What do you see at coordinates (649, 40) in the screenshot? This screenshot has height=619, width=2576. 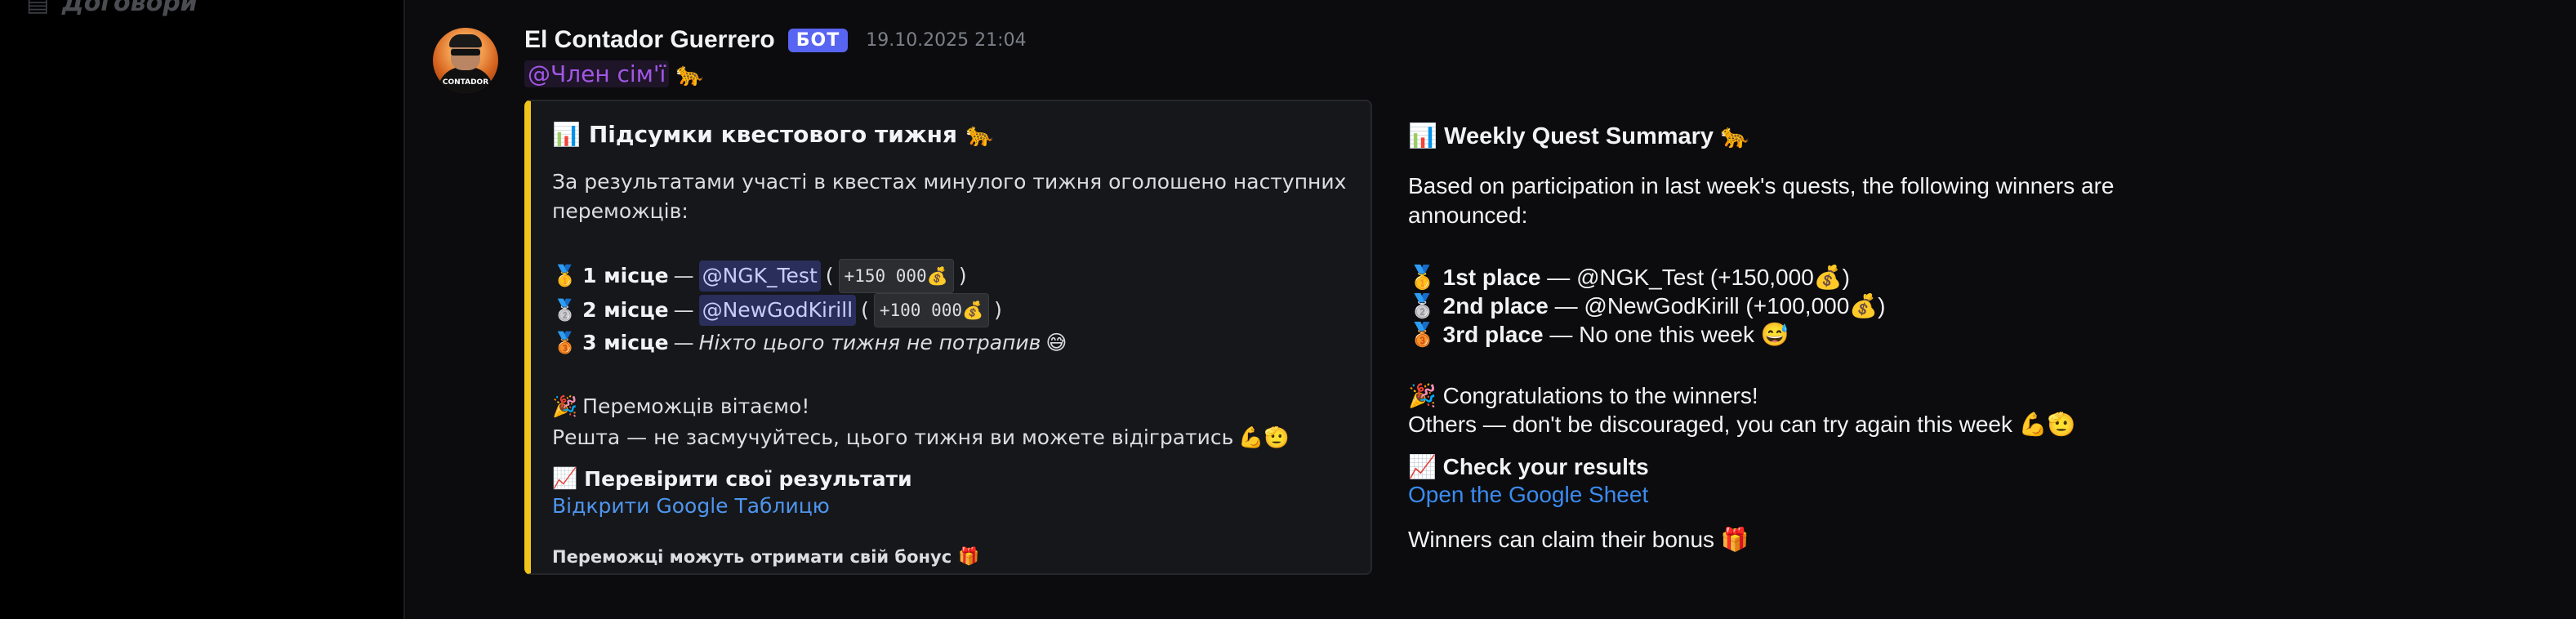 I see `username: El Contador Guerrero` at bounding box center [649, 40].